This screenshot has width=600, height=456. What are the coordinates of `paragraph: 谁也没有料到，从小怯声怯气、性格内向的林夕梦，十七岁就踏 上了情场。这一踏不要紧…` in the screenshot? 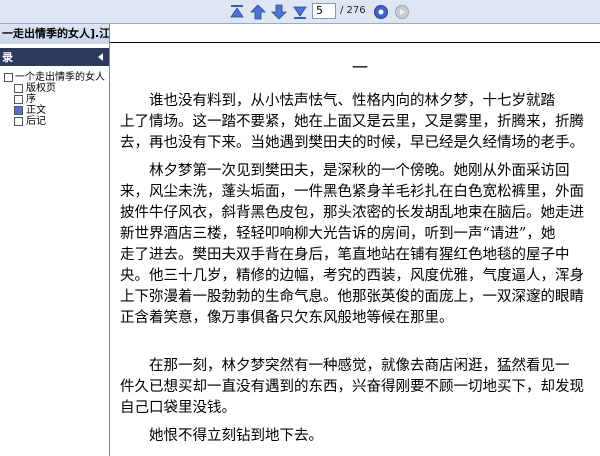 It's located at (358, 122).